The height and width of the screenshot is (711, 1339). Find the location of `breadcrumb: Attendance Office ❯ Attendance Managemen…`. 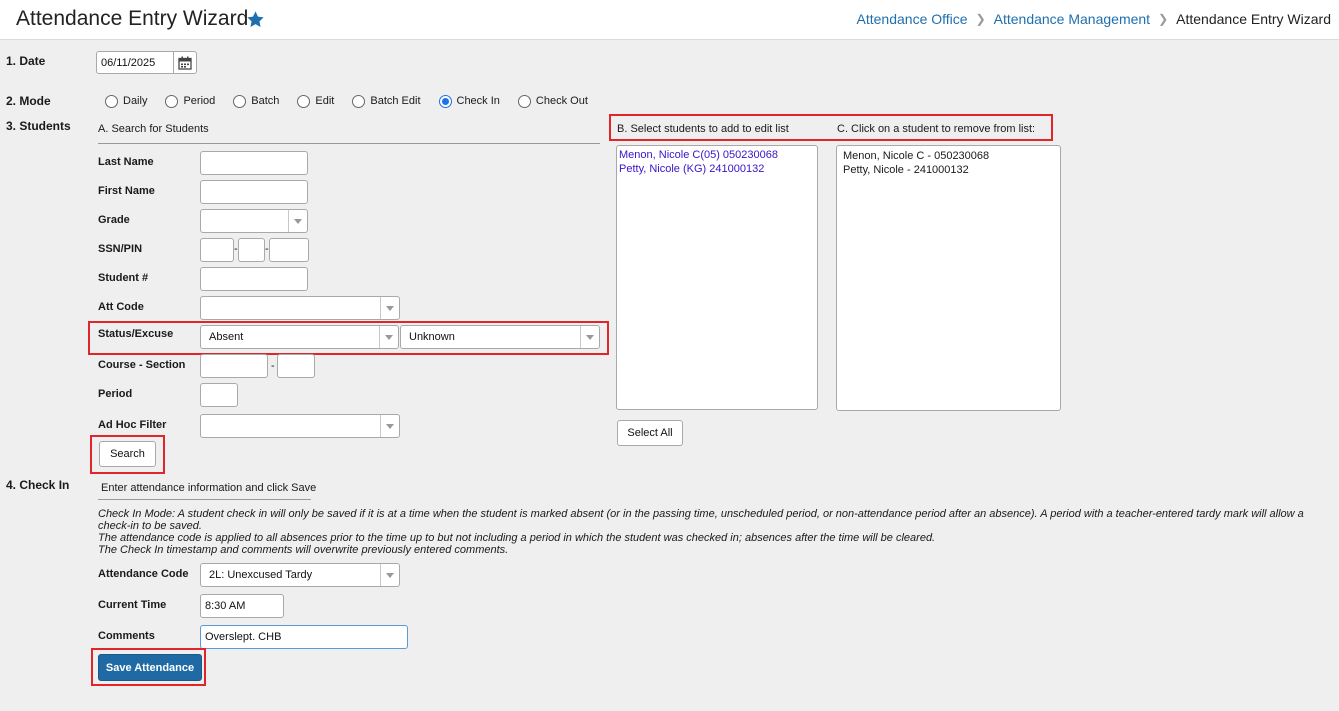

breadcrumb: Attendance Office ❯ Attendance Managemen… is located at coordinates (1094, 19).